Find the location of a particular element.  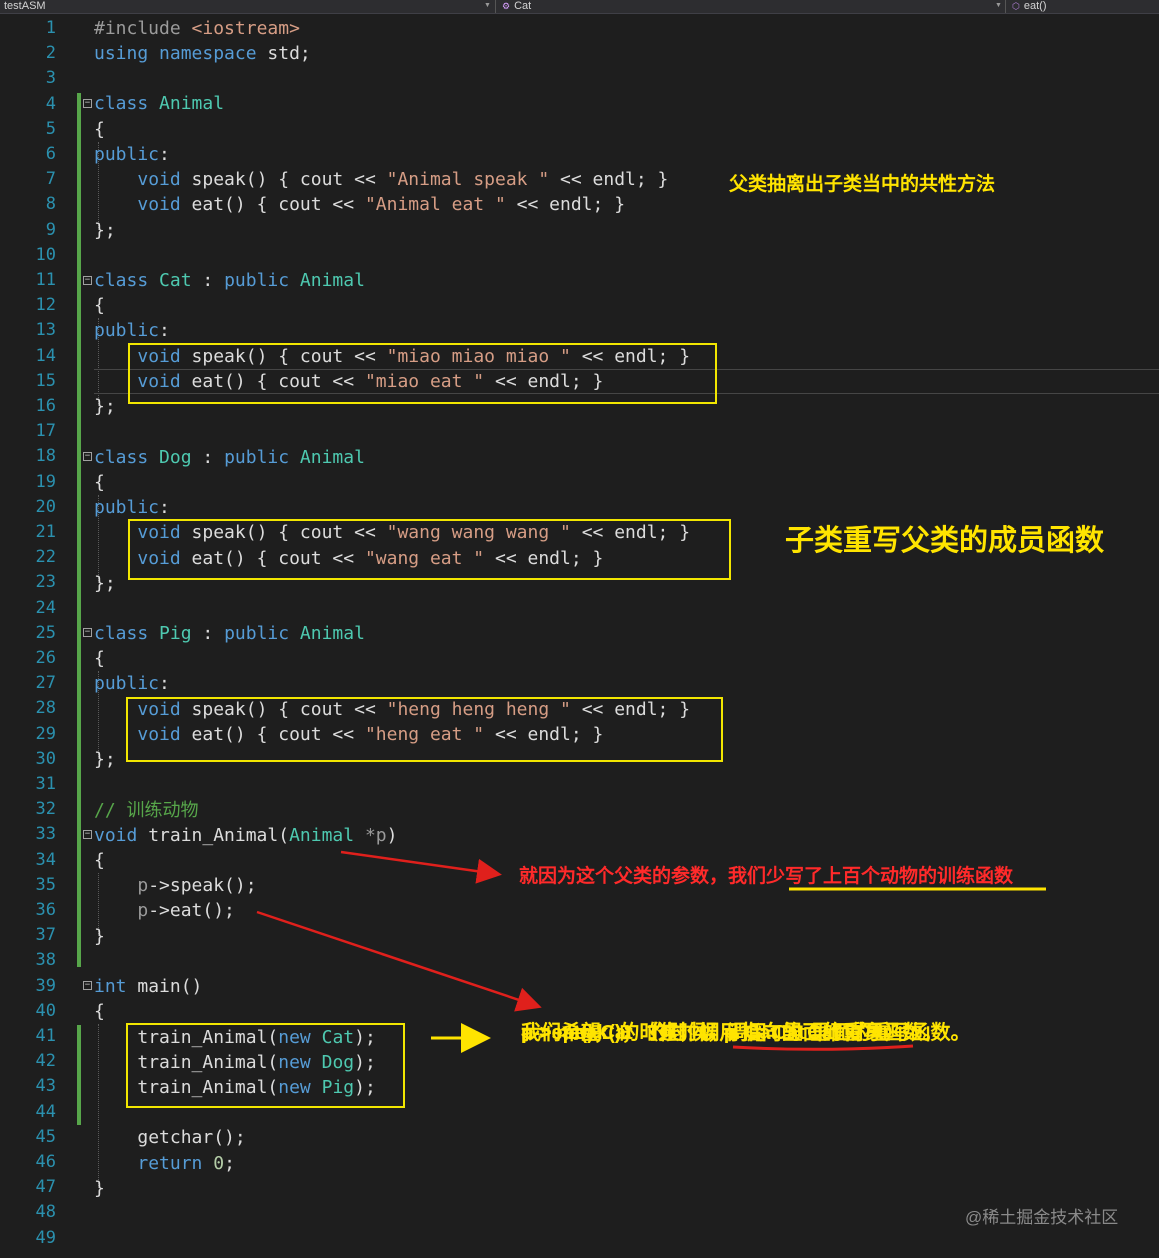

arrow-to-explain is located at coordinates (399, 961).